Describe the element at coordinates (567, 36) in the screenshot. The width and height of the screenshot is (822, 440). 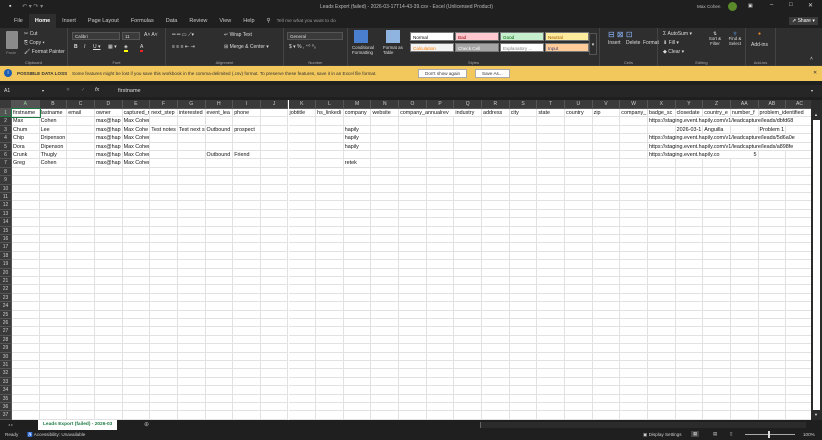
I see `cell-style-neutral: Neutral` at that location.